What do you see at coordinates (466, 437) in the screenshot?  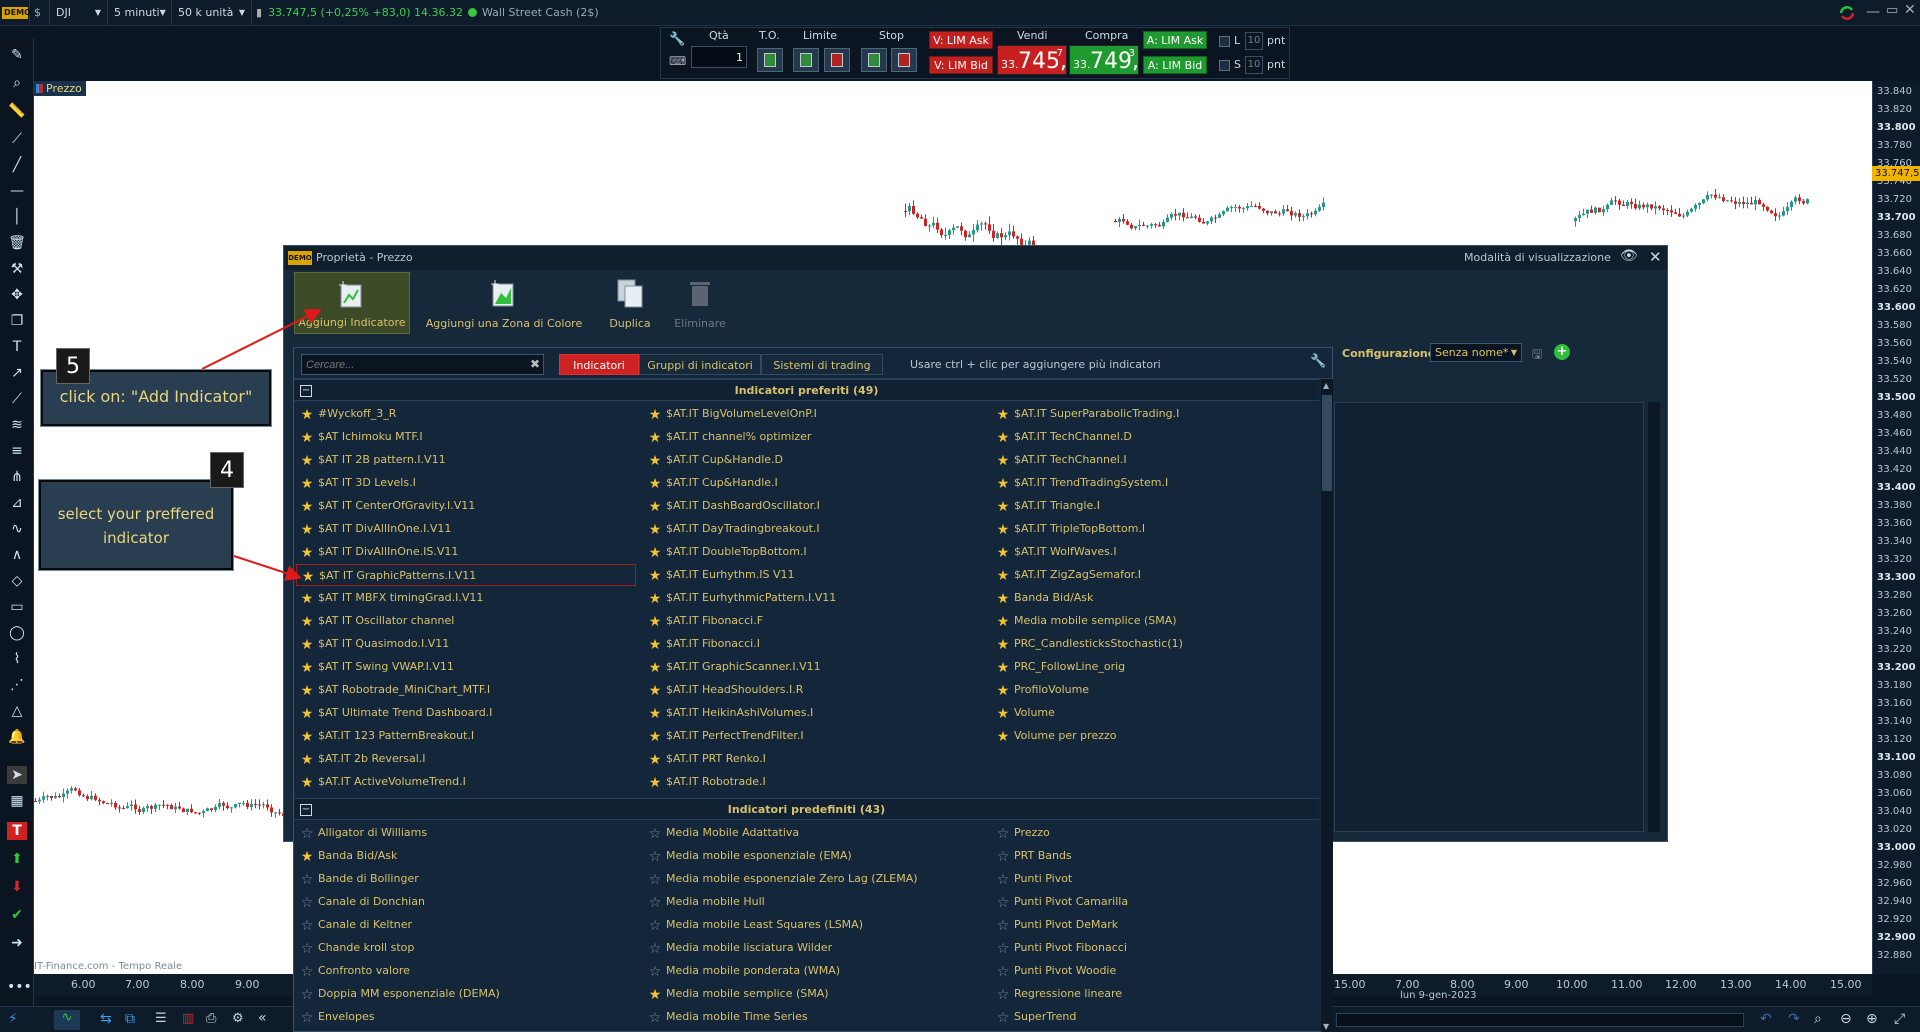 I see `indicator-list-item: ★ $AT Ichimoku MTF.I` at bounding box center [466, 437].